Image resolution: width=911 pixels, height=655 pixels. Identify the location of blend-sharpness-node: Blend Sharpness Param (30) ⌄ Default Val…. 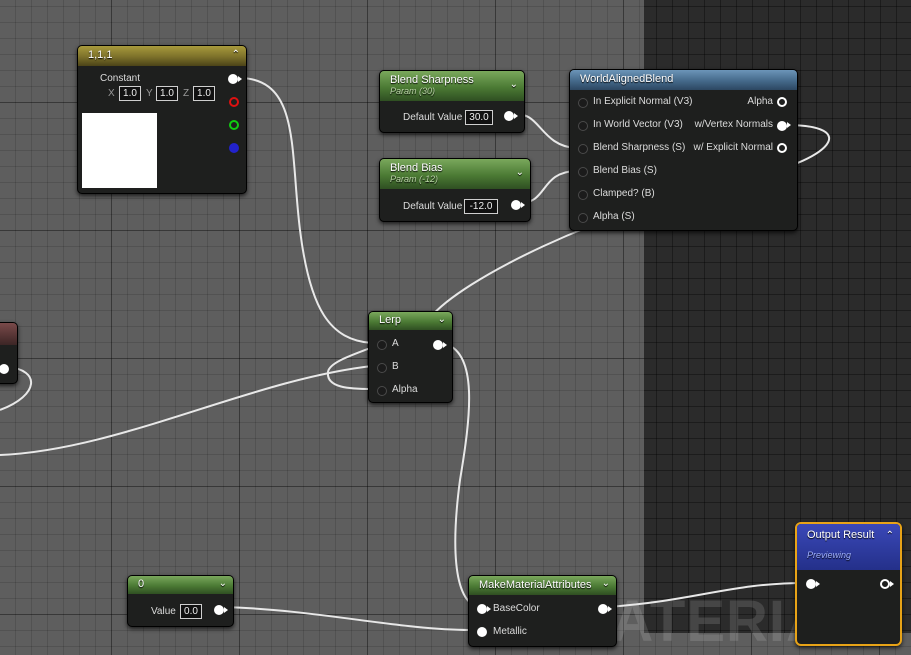
(452, 101).